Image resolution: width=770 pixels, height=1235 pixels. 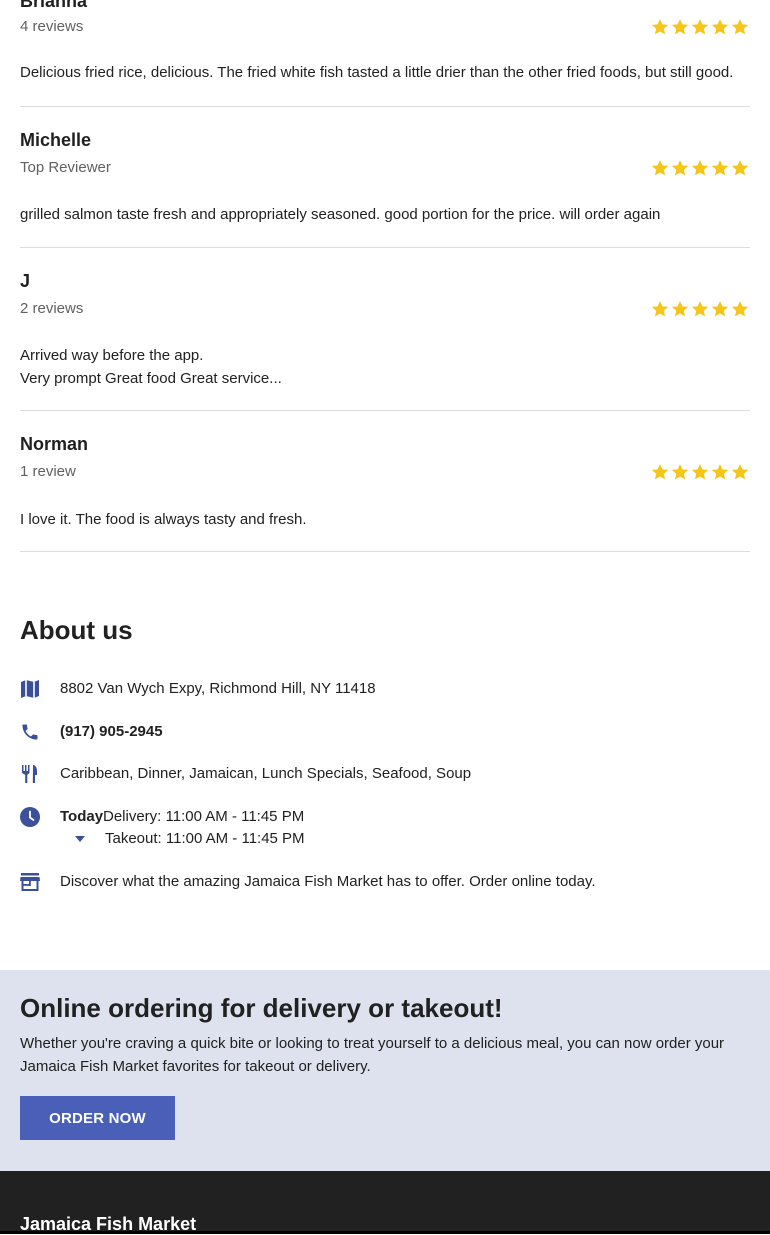 I want to click on chevron-down-icon, so click(x=80, y=839).